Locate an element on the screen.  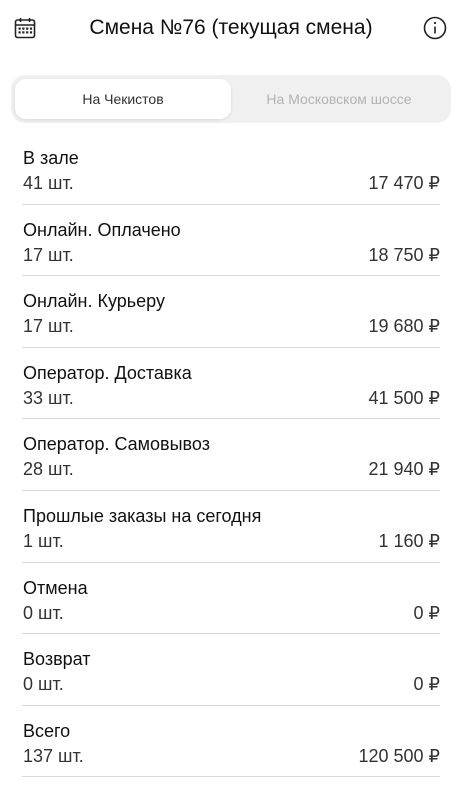
list-item: В зале 41 шт. 17 470 ₽ is located at coordinates (231, 169).